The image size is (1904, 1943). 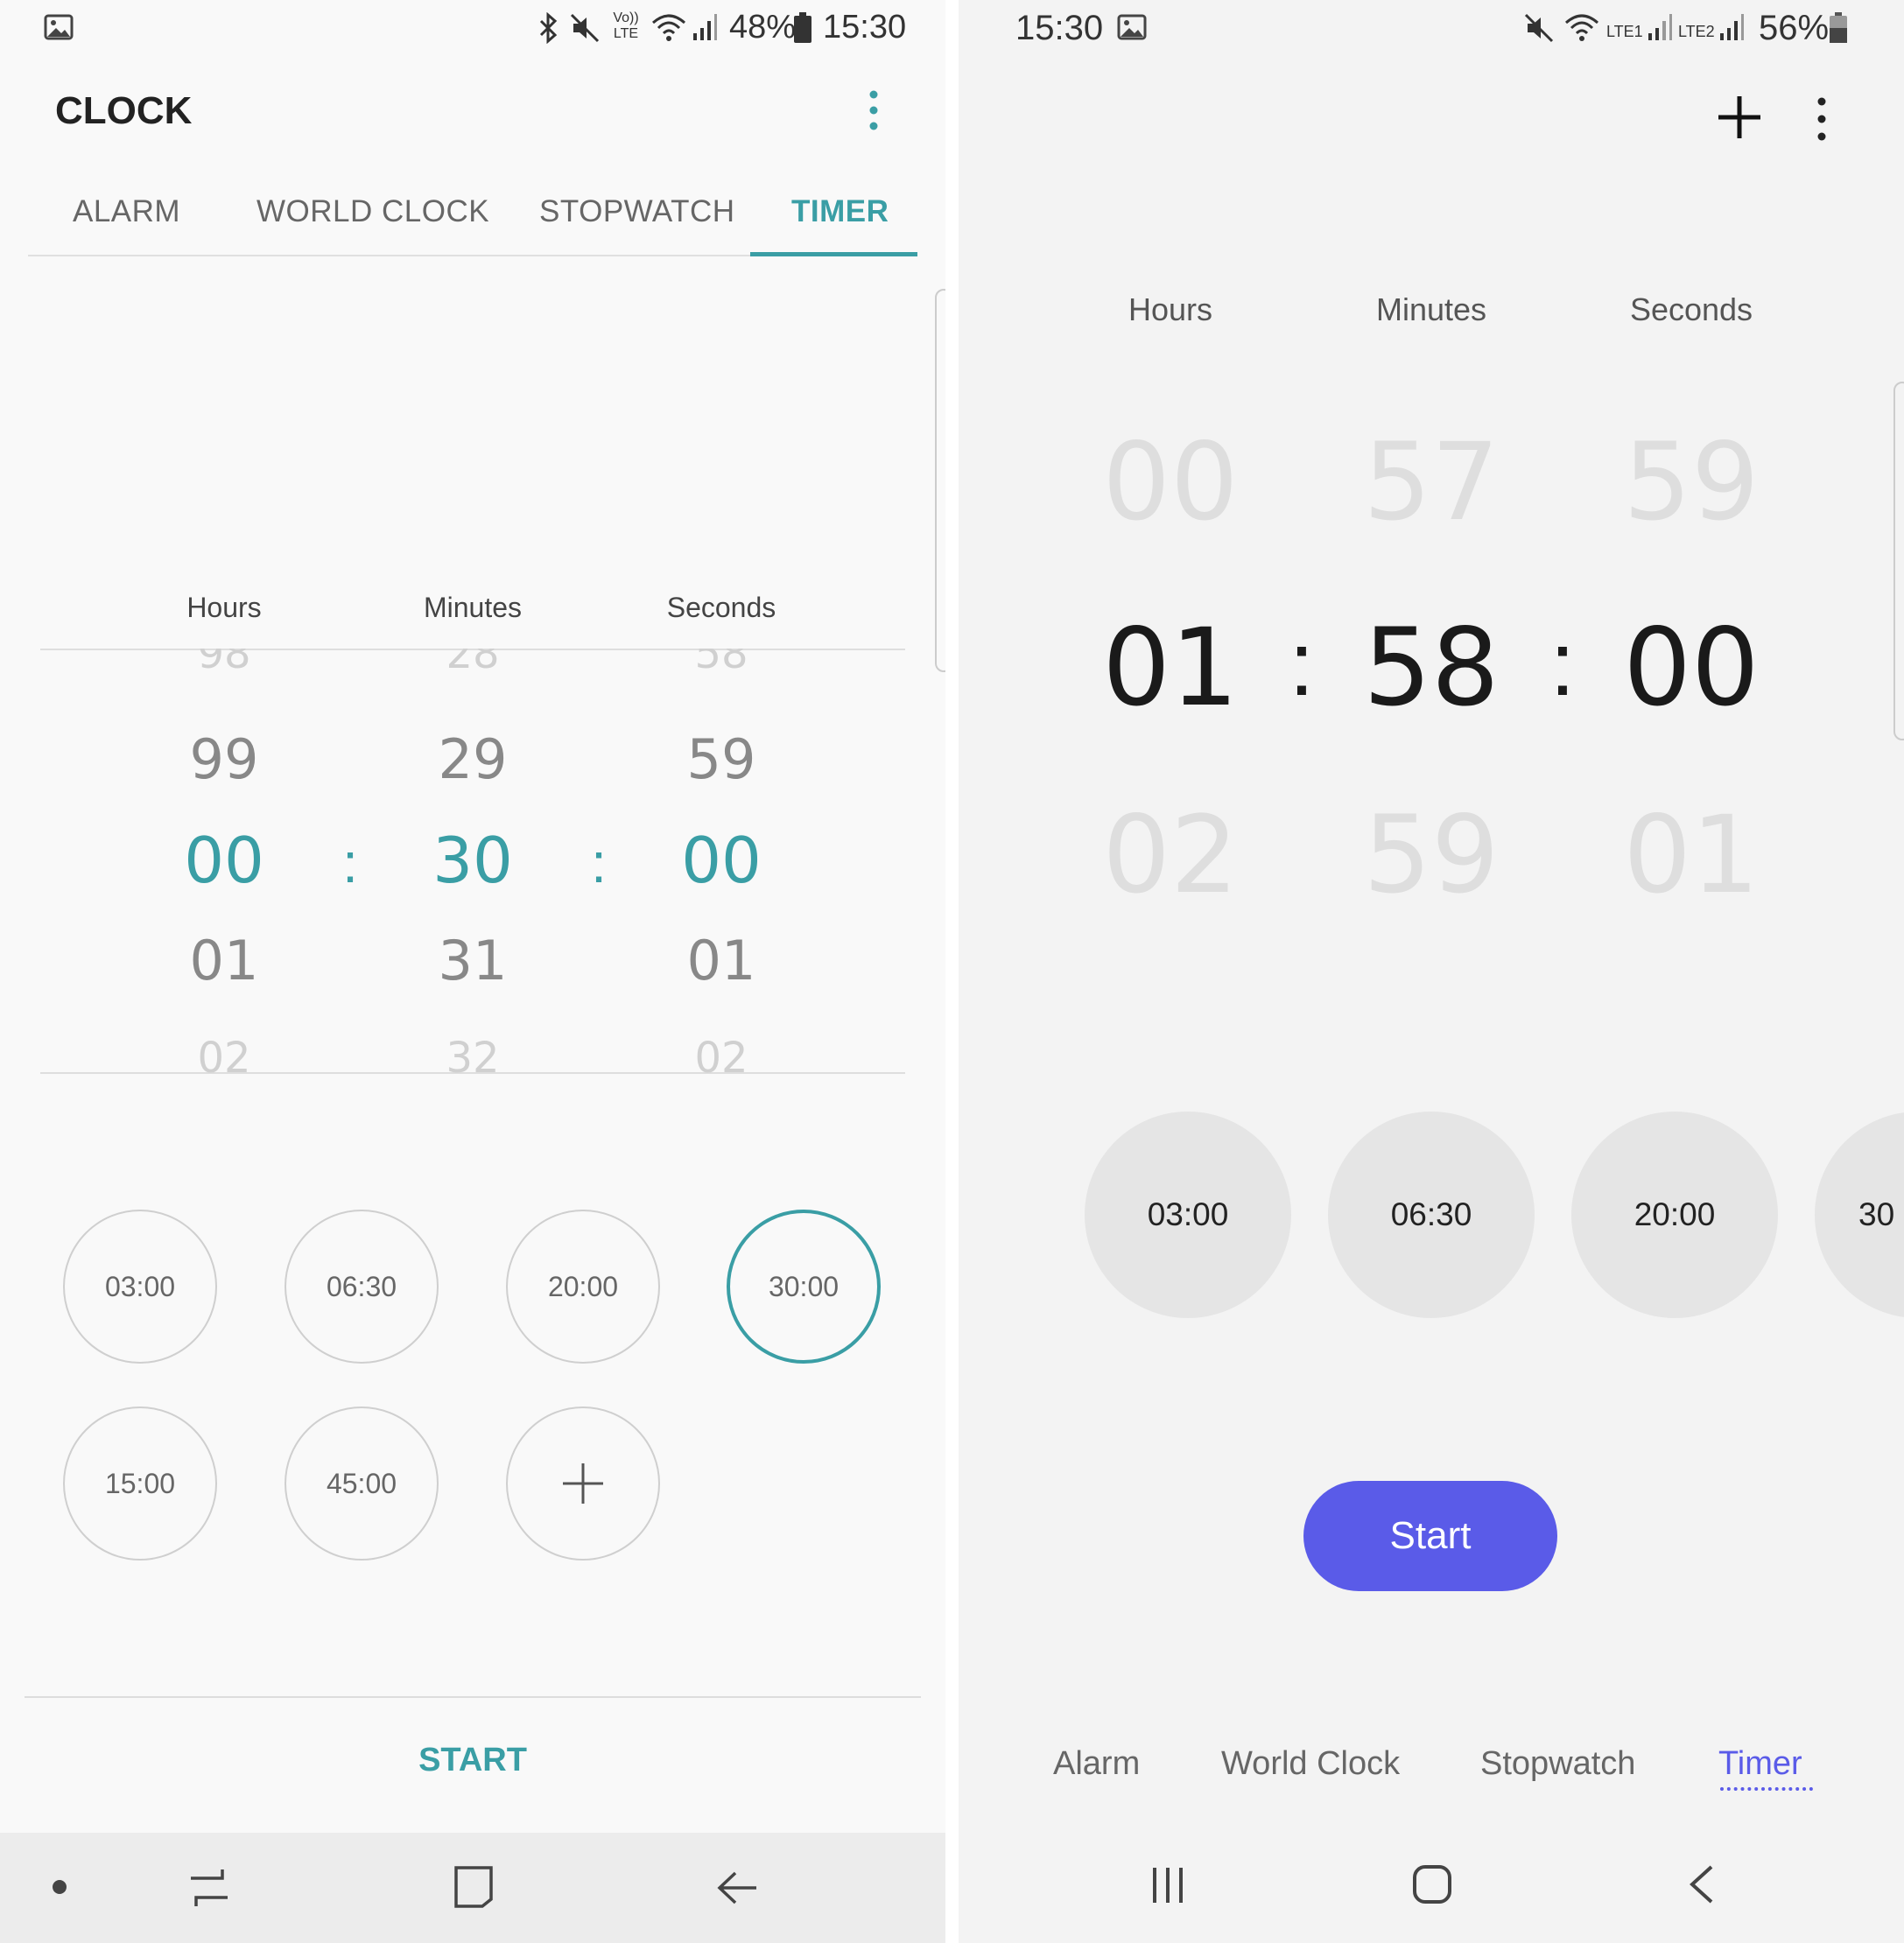 I want to click on minutes-wheel: 28 29 30 31 32, so click(x=473, y=862).